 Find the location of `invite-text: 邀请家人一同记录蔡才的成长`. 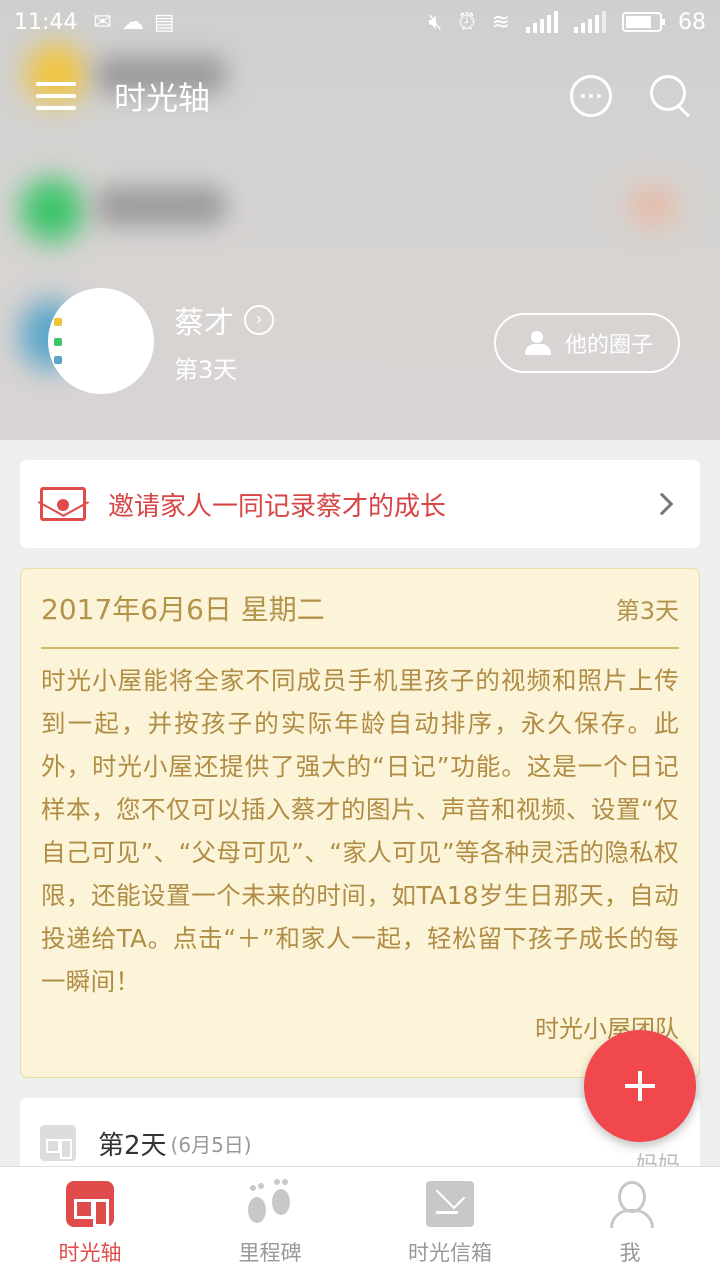

invite-text: 邀请家人一同记录蔡才的成长 is located at coordinates (277, 506).